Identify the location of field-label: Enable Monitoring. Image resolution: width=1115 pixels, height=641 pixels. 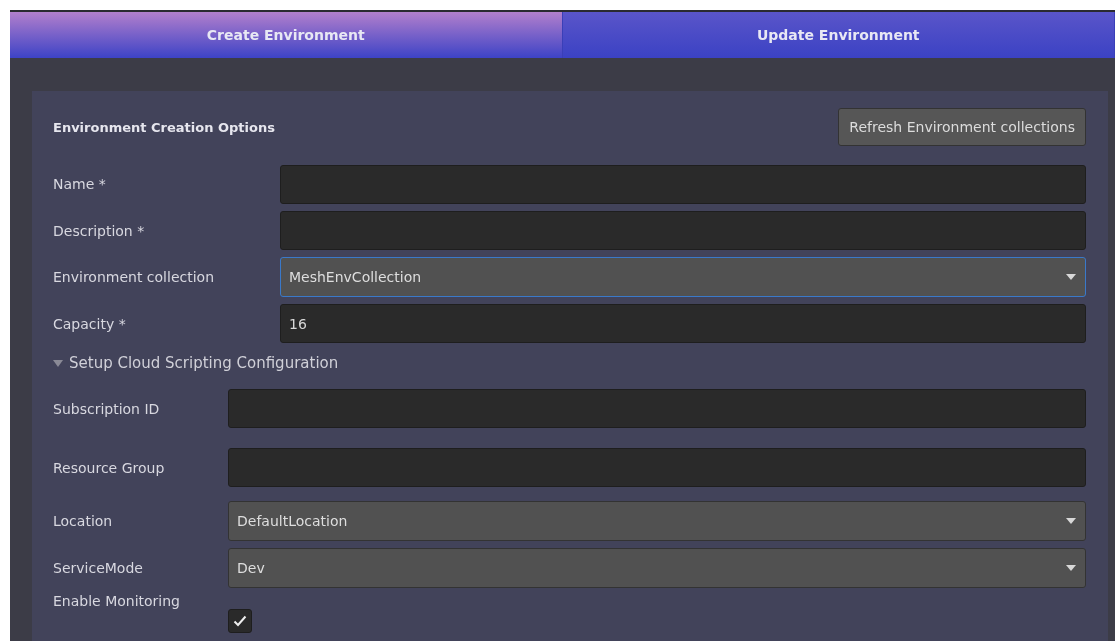
(117, 600).